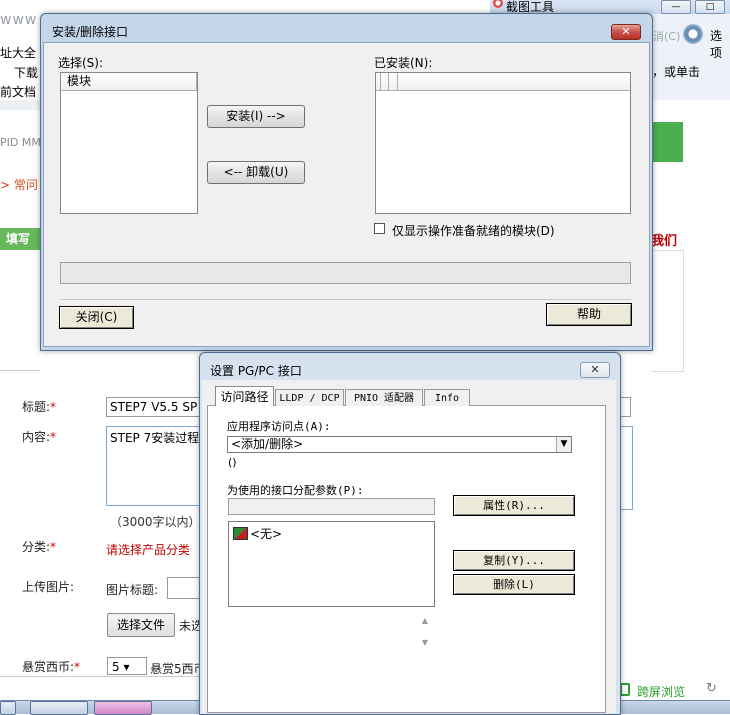 The width and height of the screenshot is (730, 715). Describe the element at coordinates (148, 549) in the screenshot. I see `category-select: 请选择产品分类` at that location.